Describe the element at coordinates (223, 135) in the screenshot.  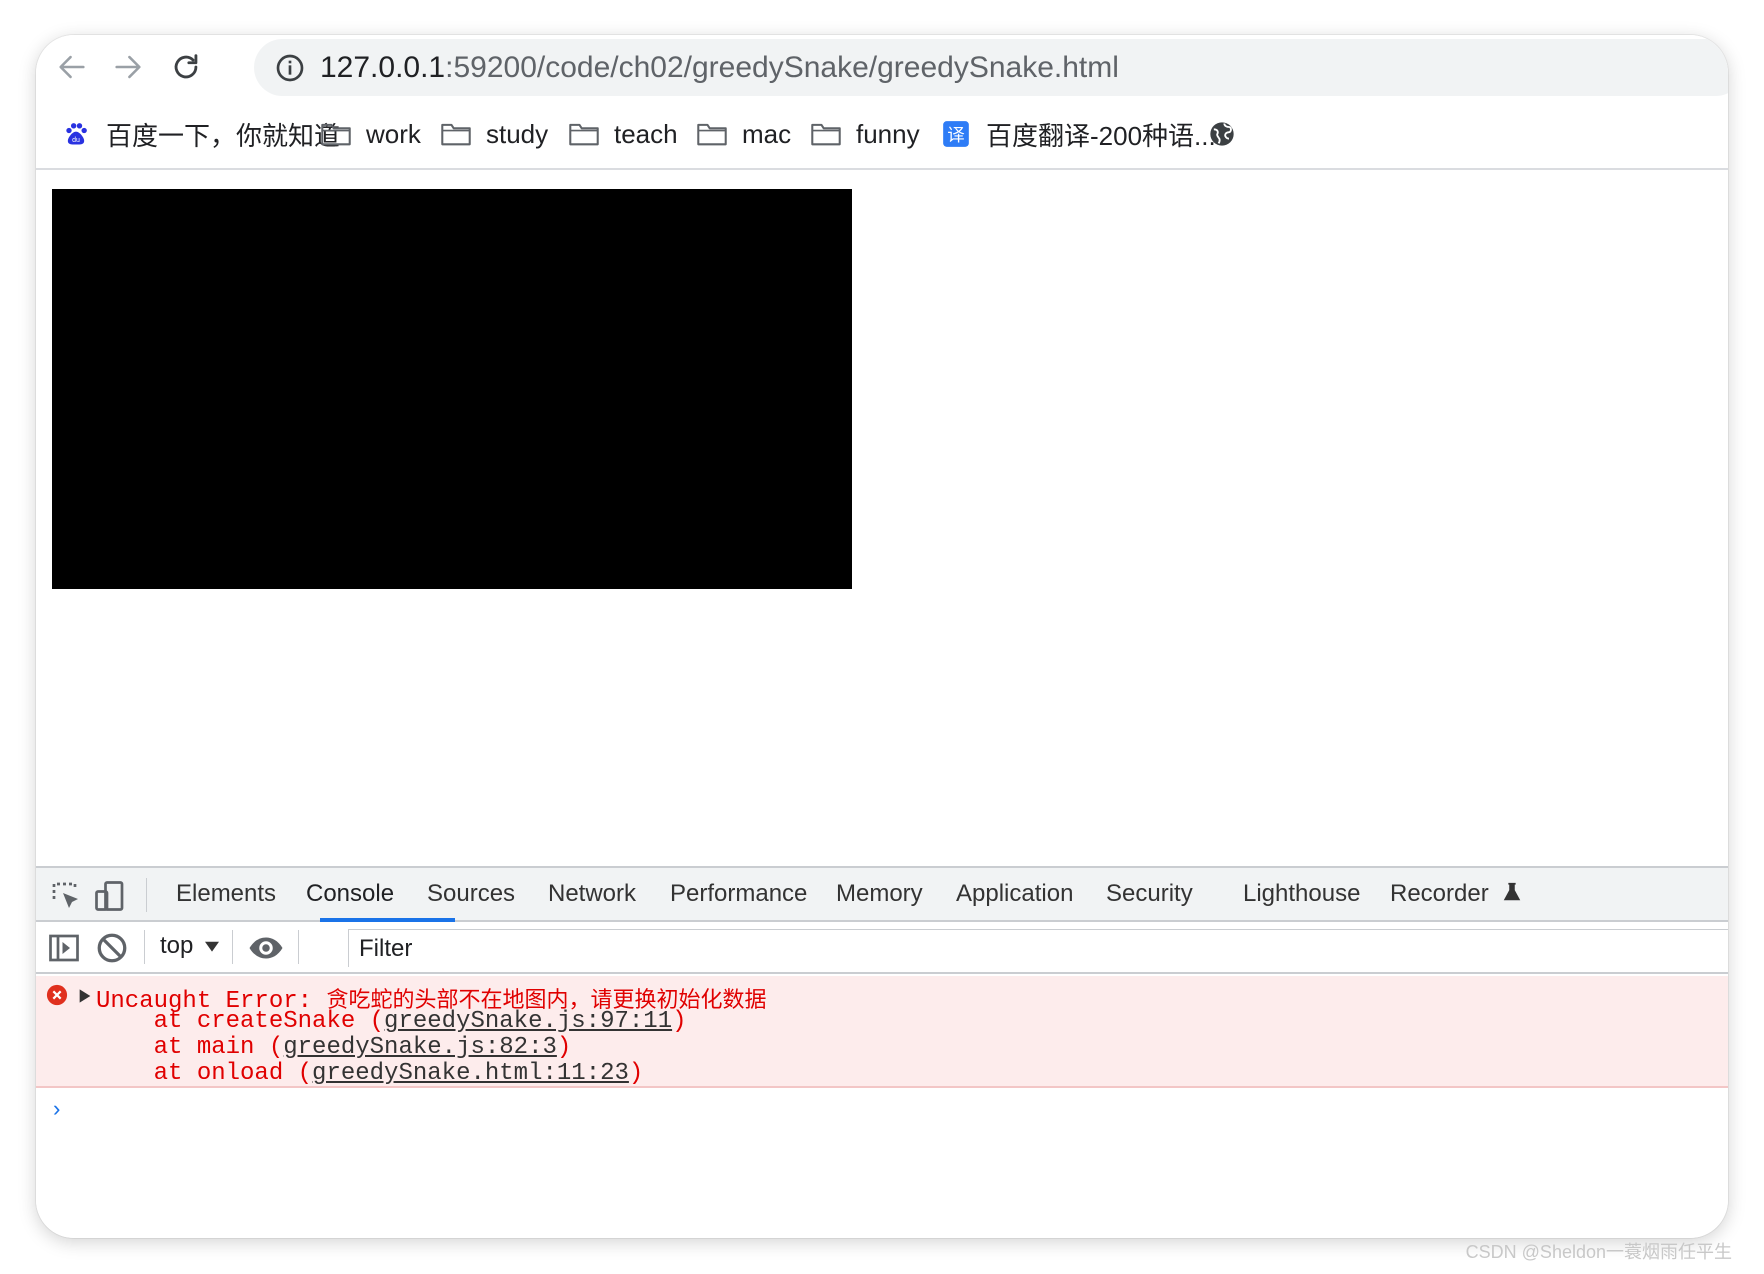
I see `bookmark-label: 百度一下，你就知道` at that location.